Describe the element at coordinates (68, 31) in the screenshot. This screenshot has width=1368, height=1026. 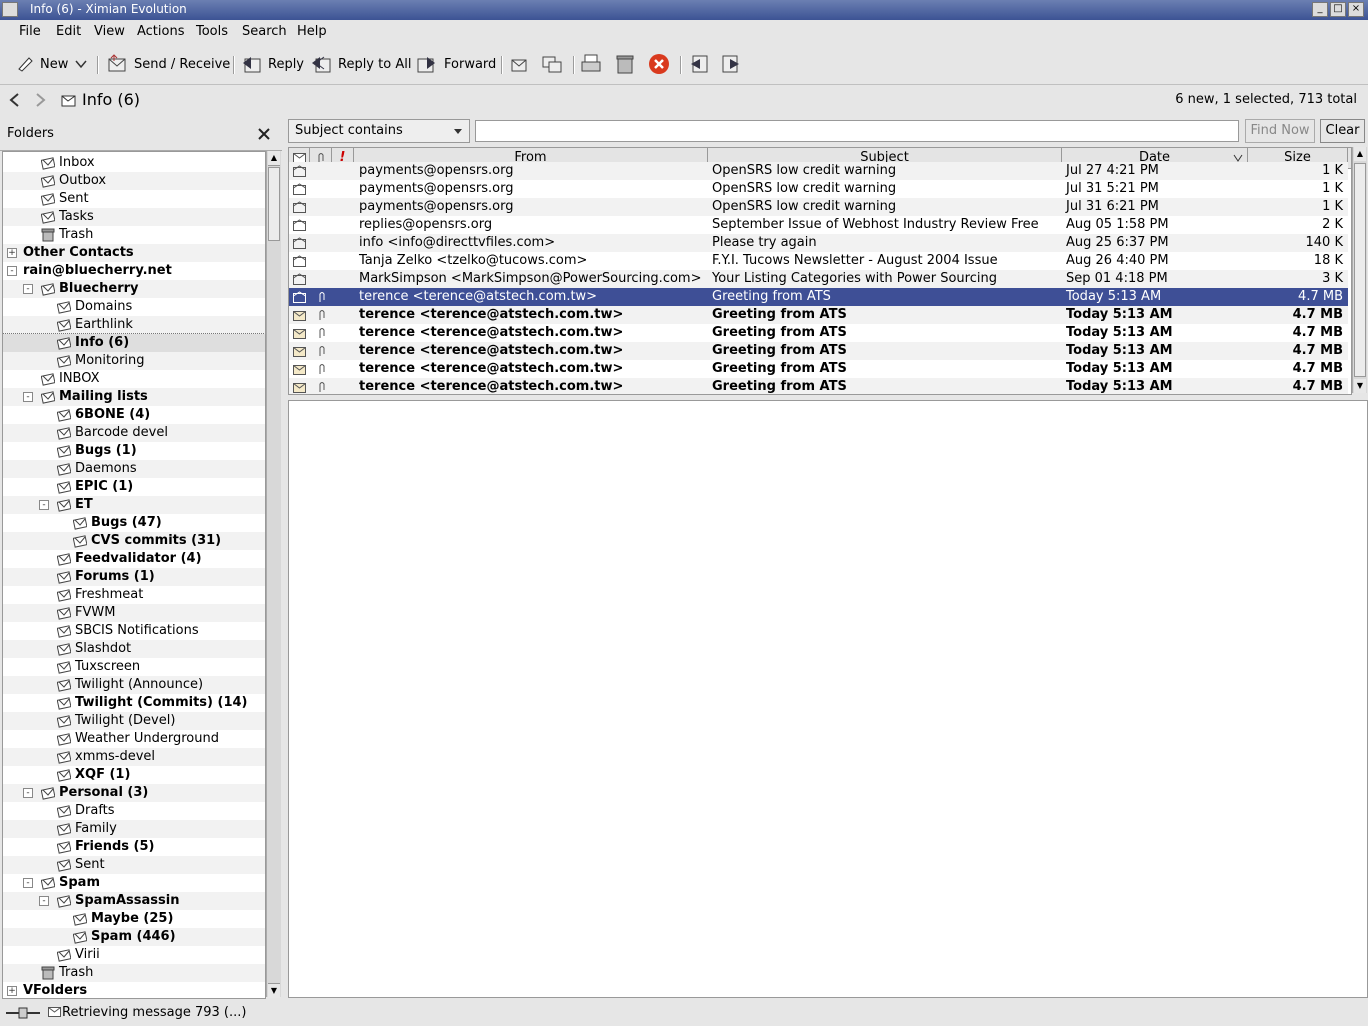
I see `menu-edit: Edit` at that location.